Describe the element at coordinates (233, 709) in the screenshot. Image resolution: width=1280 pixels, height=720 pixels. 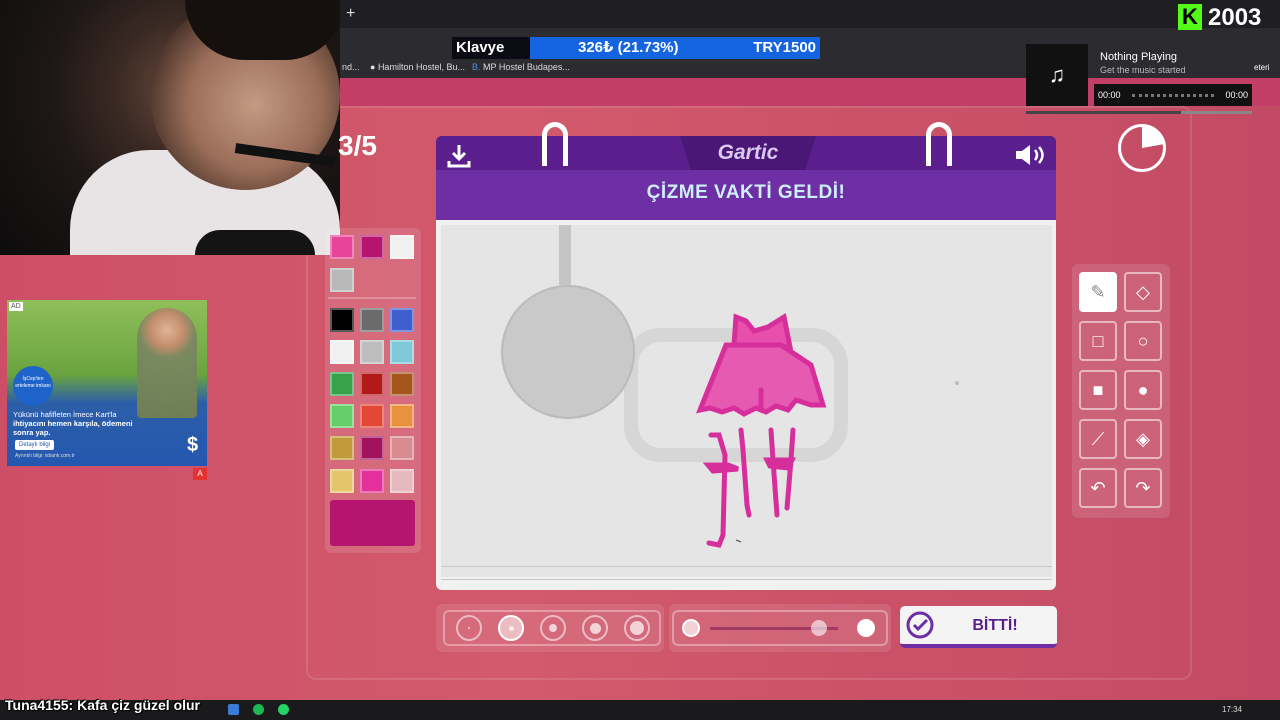
I see `steam-icon` at that location.